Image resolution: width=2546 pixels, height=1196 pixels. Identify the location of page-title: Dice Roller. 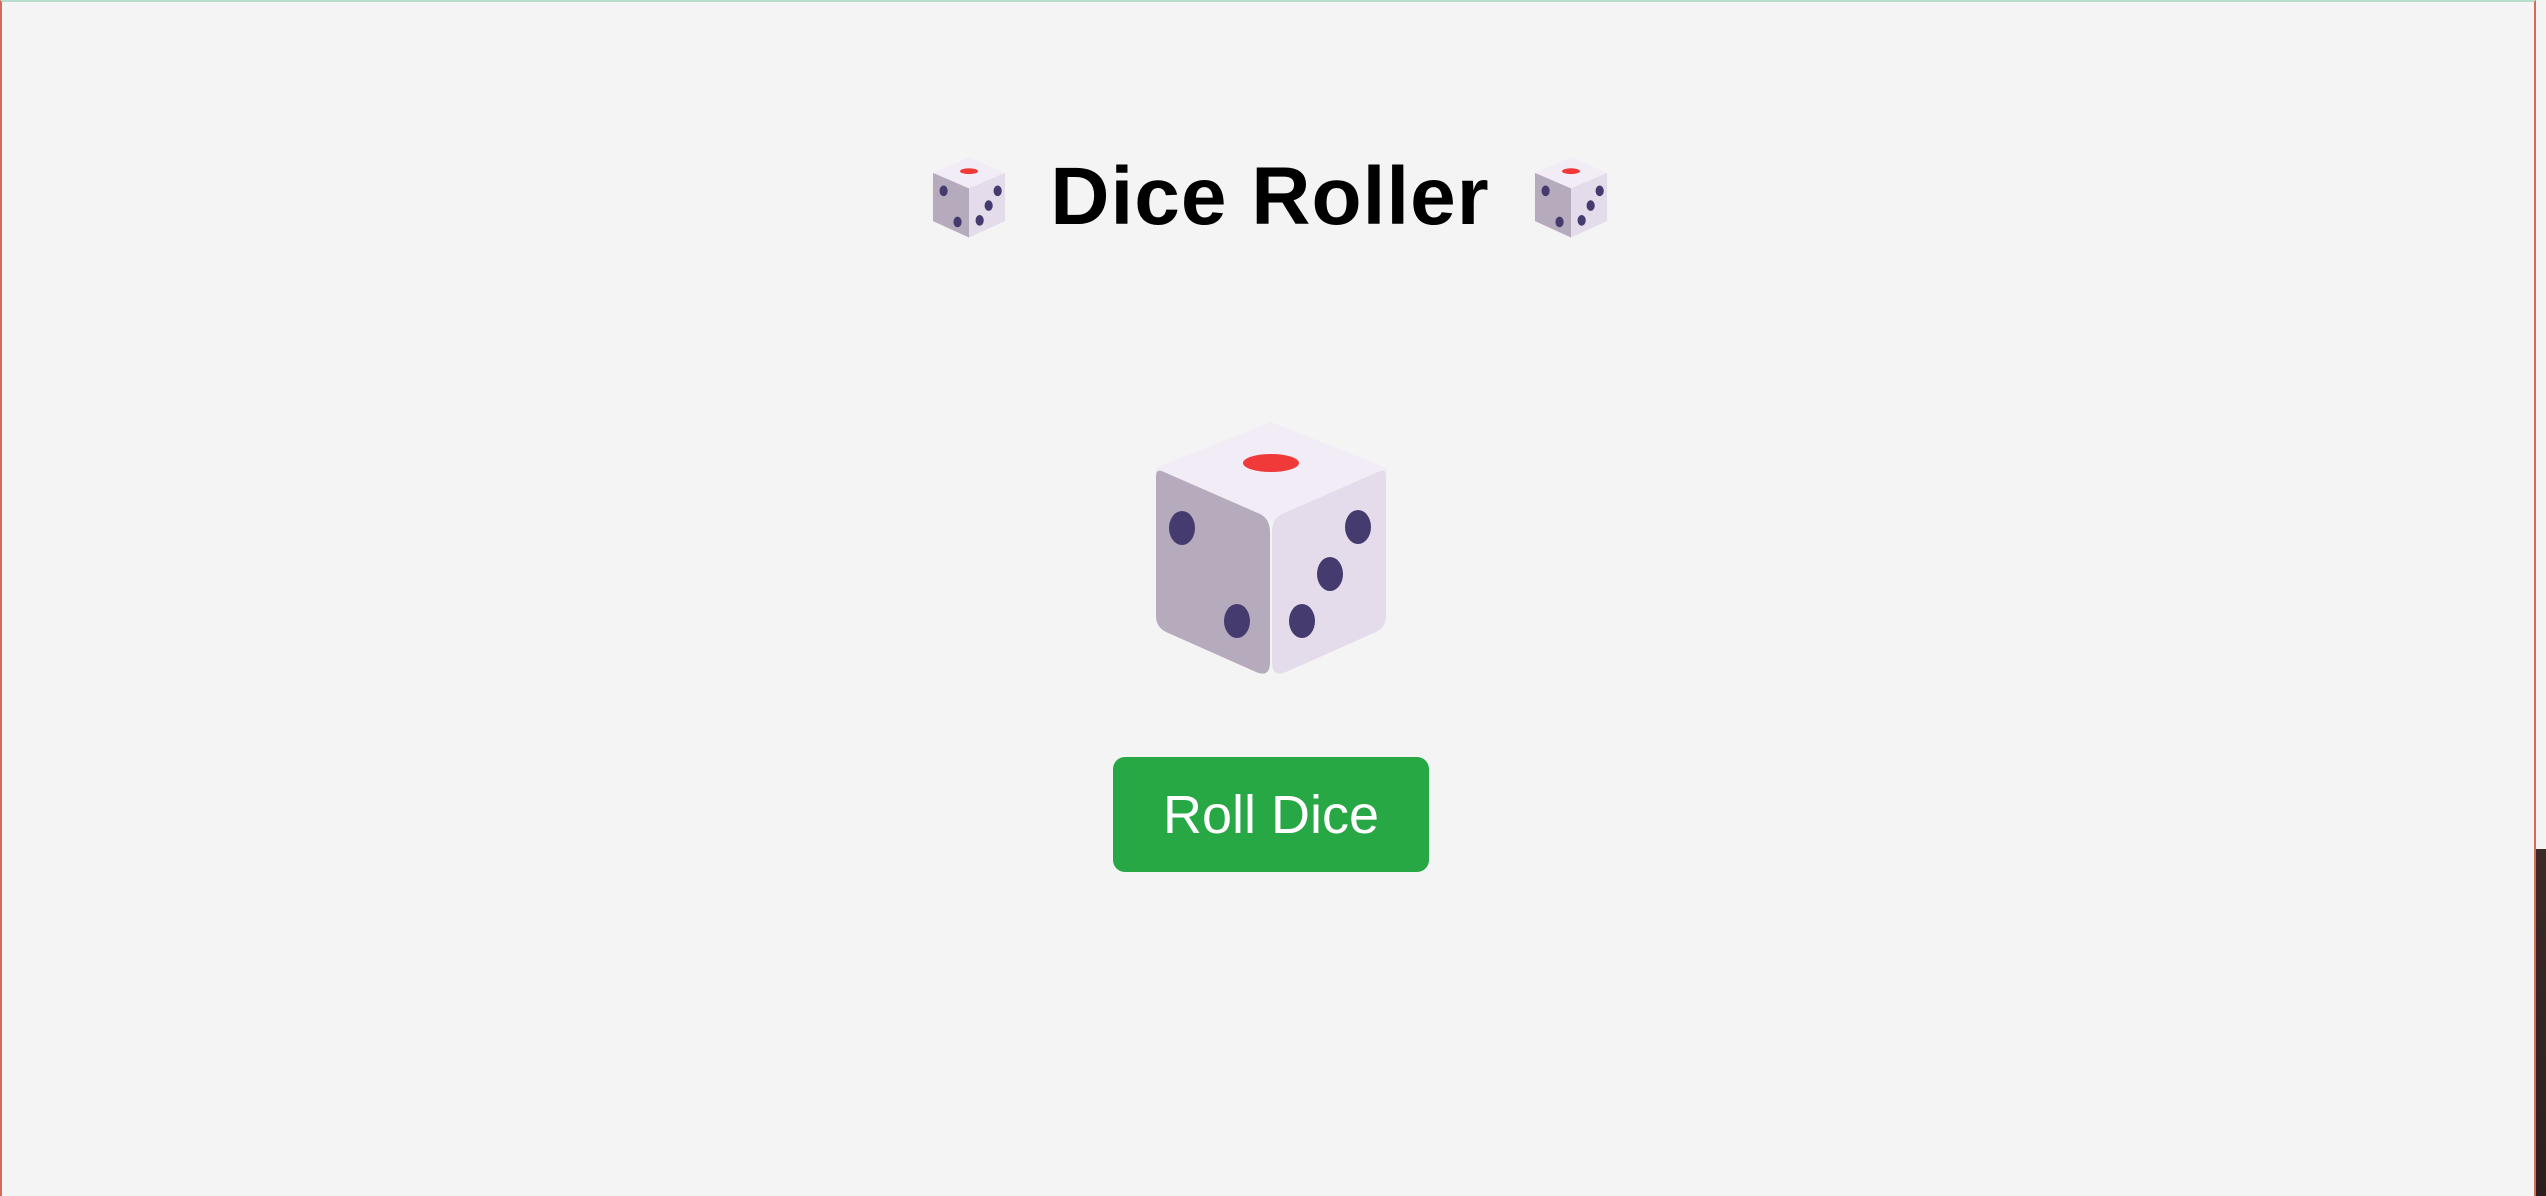
(1270, 196).